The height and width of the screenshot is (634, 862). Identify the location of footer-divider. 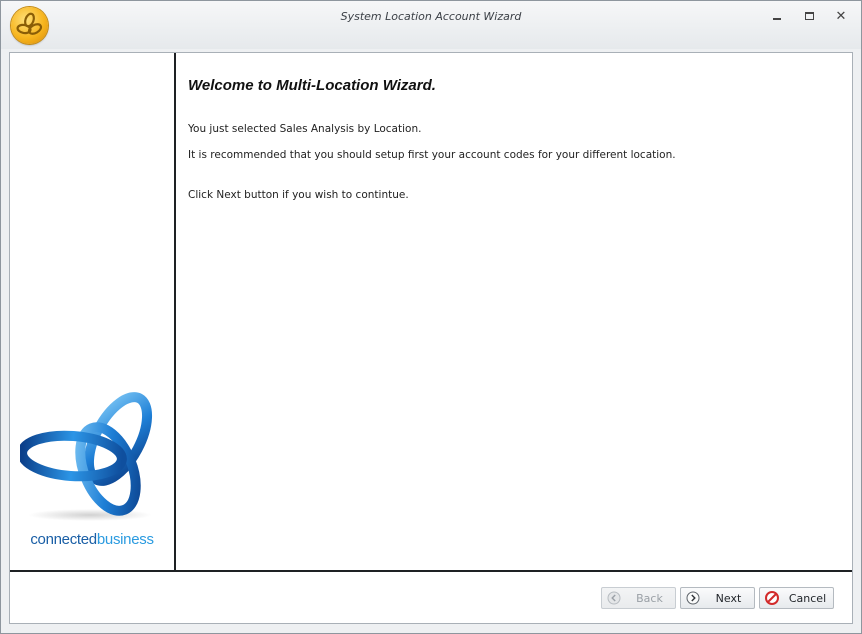
(431, 571).